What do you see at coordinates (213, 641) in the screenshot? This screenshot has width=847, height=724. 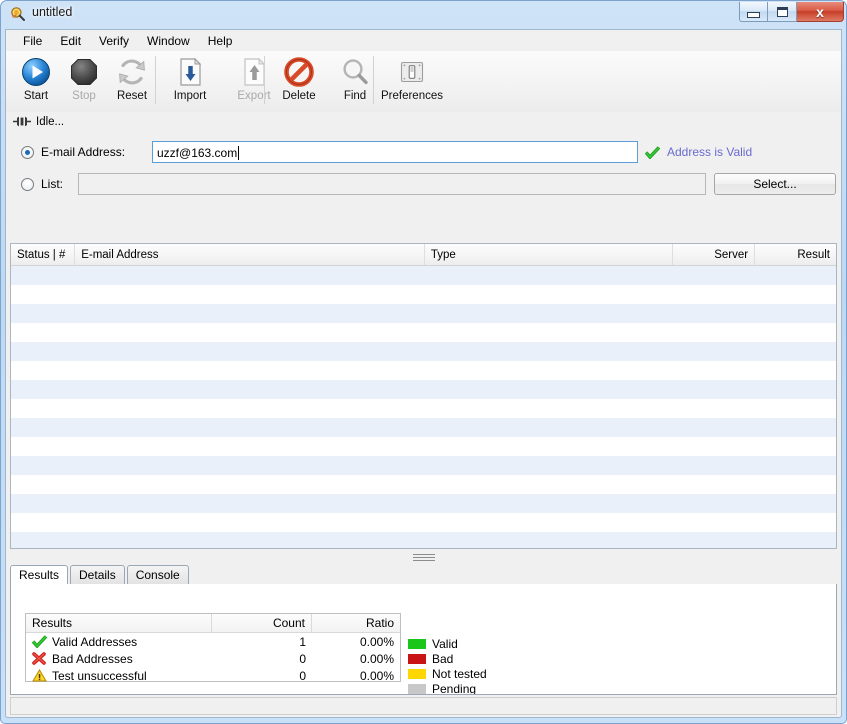 I see `results-row-valid: Valid Addresses 1 0.00%` at bounding box center [213, 641].